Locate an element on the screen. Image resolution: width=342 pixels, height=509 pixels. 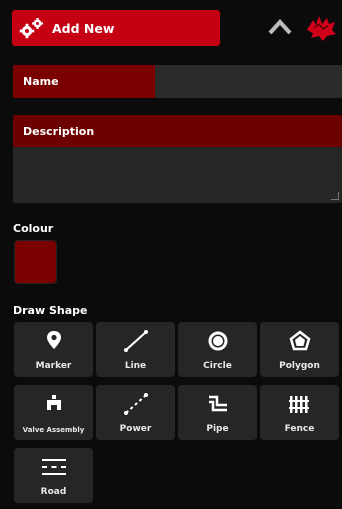
marker-pin-icon is located at coordinates (53, 340).